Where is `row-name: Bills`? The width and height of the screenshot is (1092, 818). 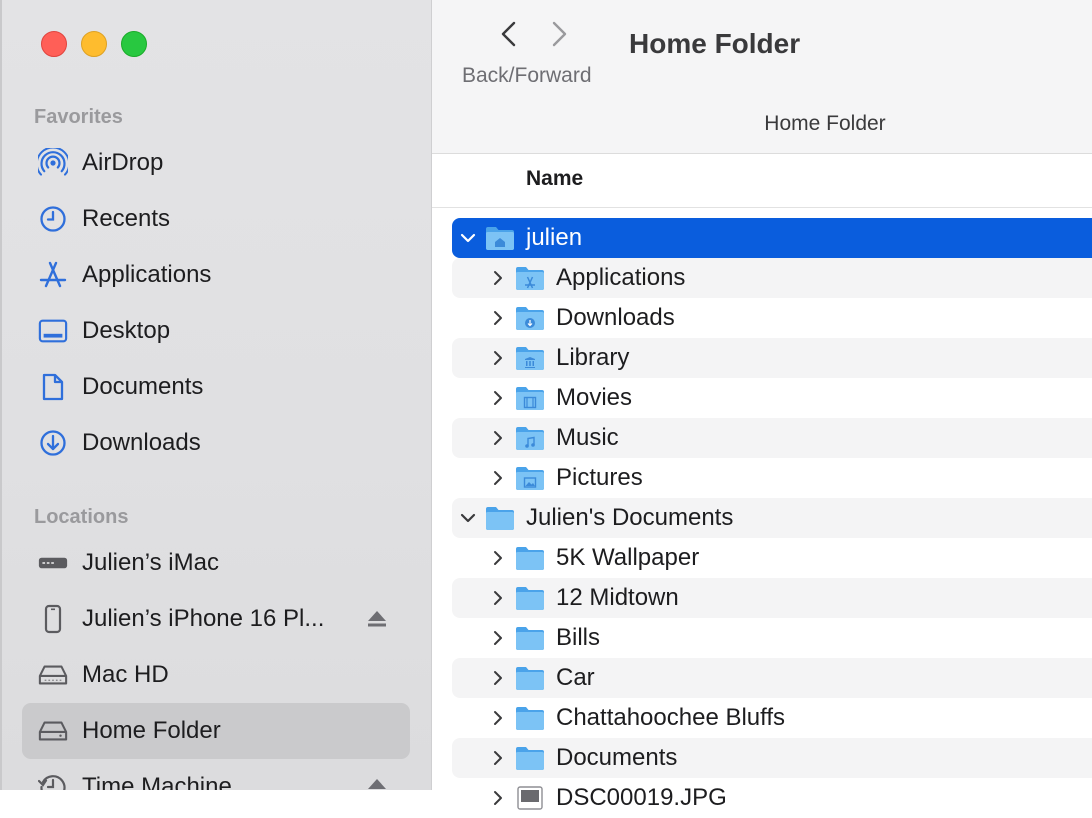 row-name: Bills is located at coordinates (578, 637).